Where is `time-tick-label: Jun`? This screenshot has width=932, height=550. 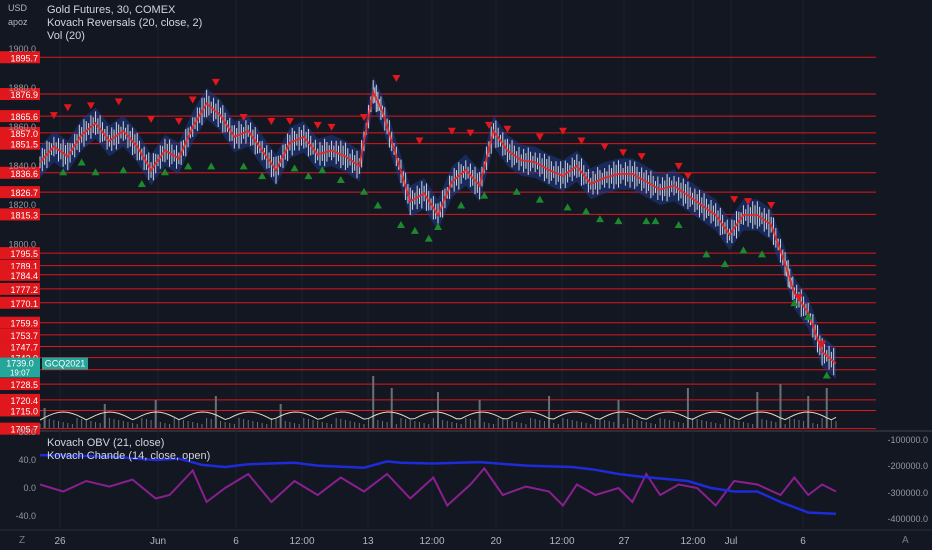
time-tick-label: Jun is located at coordinates (158, 541).